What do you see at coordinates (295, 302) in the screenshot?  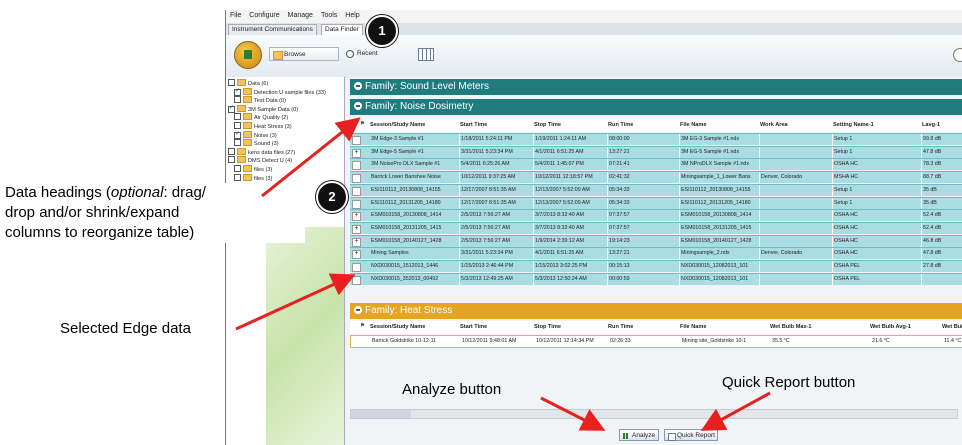 I see `arrow-to-selected` at bounding box center [295, 302].